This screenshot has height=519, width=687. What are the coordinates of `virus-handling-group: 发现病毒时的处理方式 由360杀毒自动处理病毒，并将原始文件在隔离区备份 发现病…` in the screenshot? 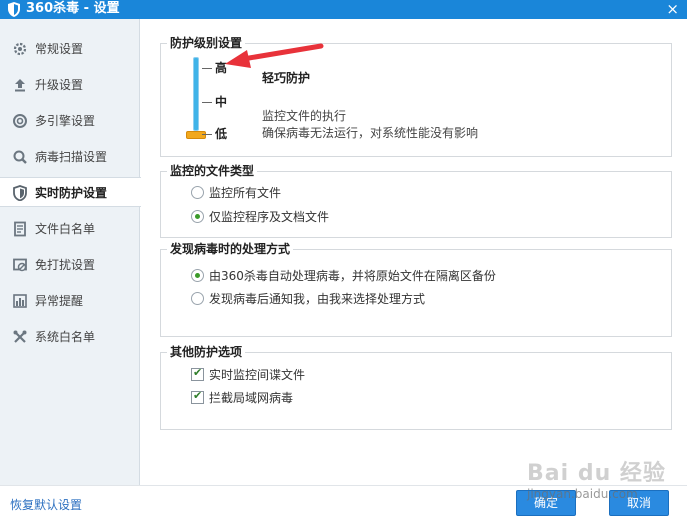 It's located at (416, 289).